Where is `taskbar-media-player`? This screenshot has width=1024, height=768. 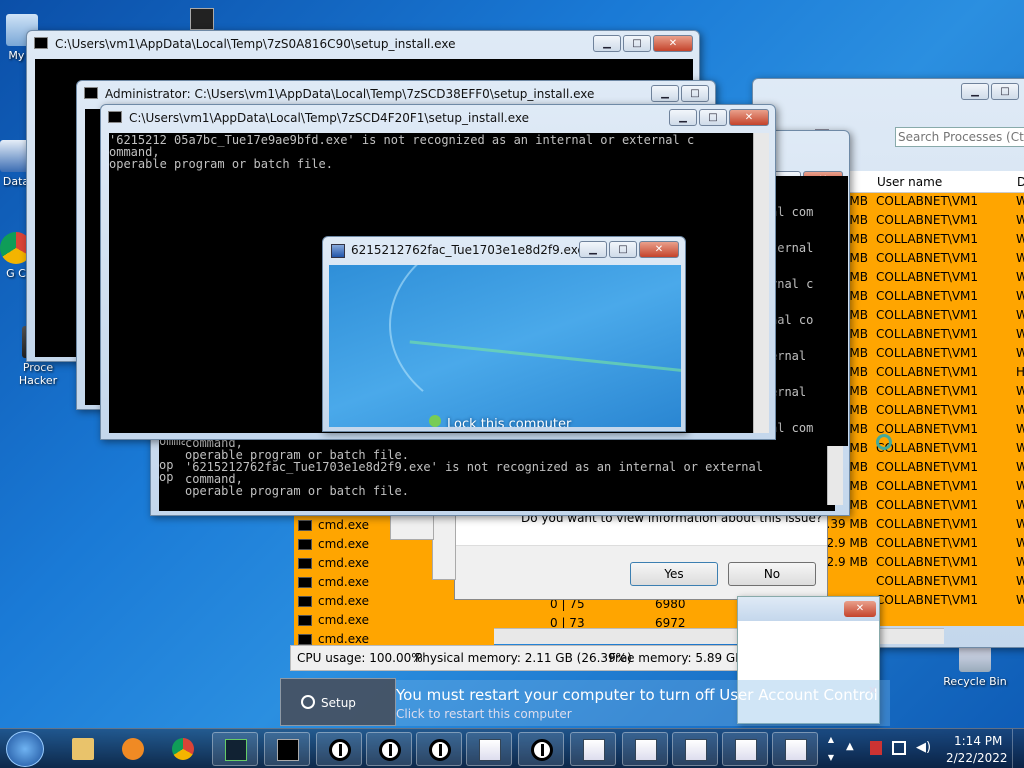
taskbar-media-player is located at coordinates (133, 749).